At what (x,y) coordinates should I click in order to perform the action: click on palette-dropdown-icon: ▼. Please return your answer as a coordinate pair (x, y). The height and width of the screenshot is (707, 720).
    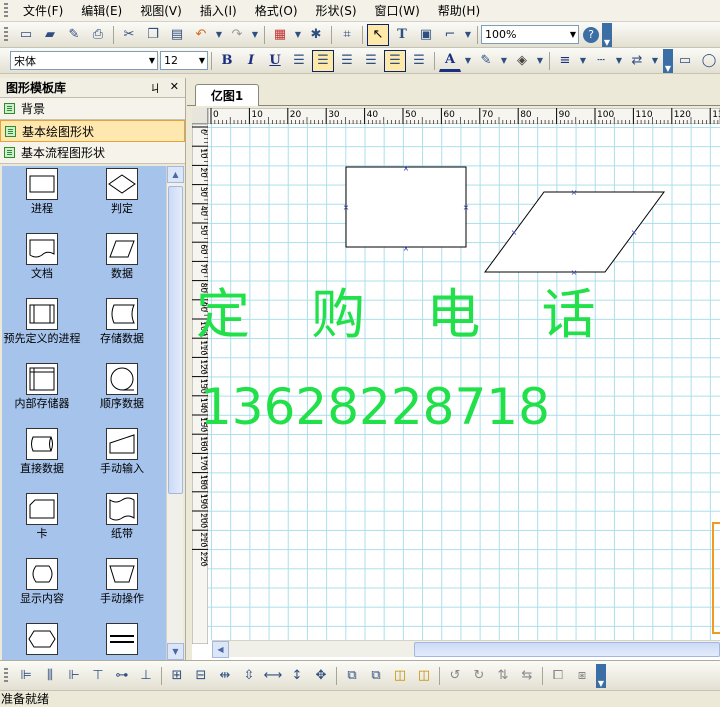
    Looking at the image, I should click on (298, 35).